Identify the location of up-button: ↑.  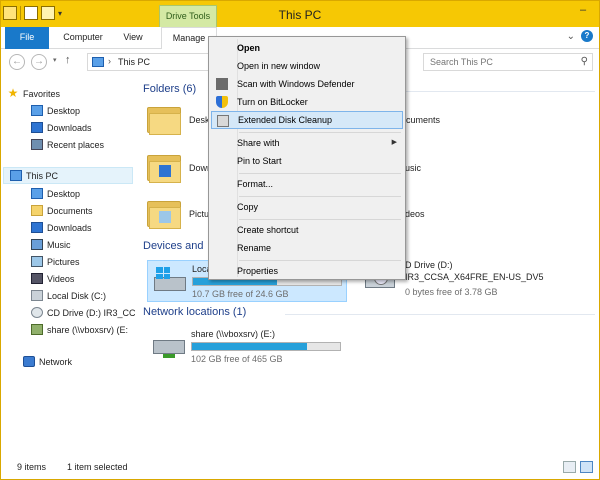
(68, 60).